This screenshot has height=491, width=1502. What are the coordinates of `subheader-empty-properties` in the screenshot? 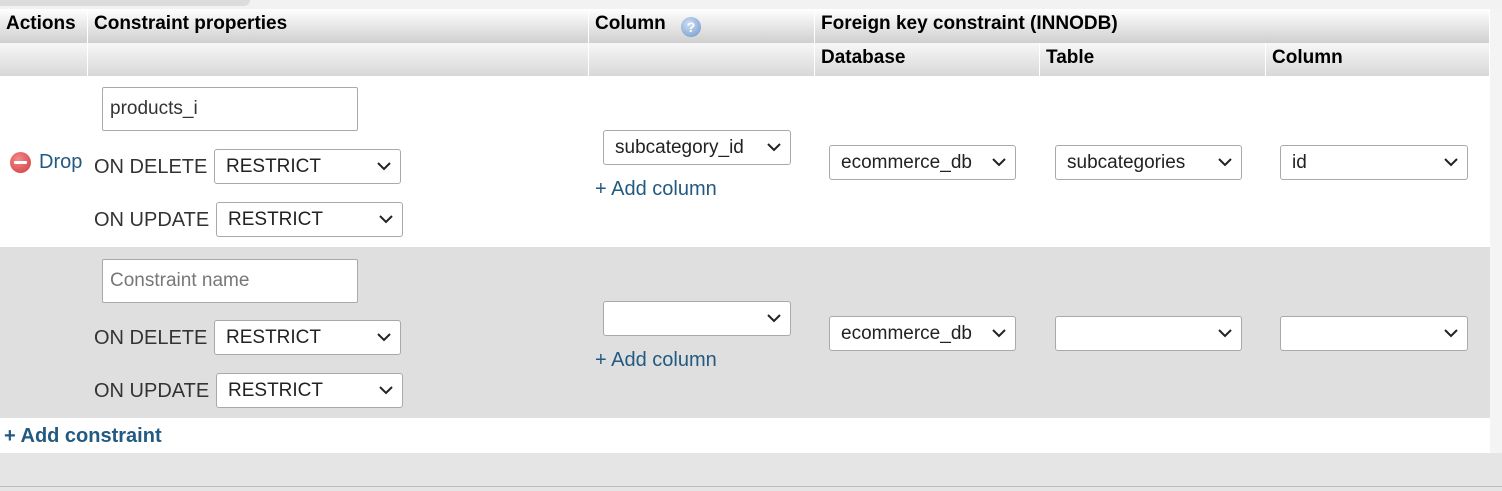 It's located at (338, 59).